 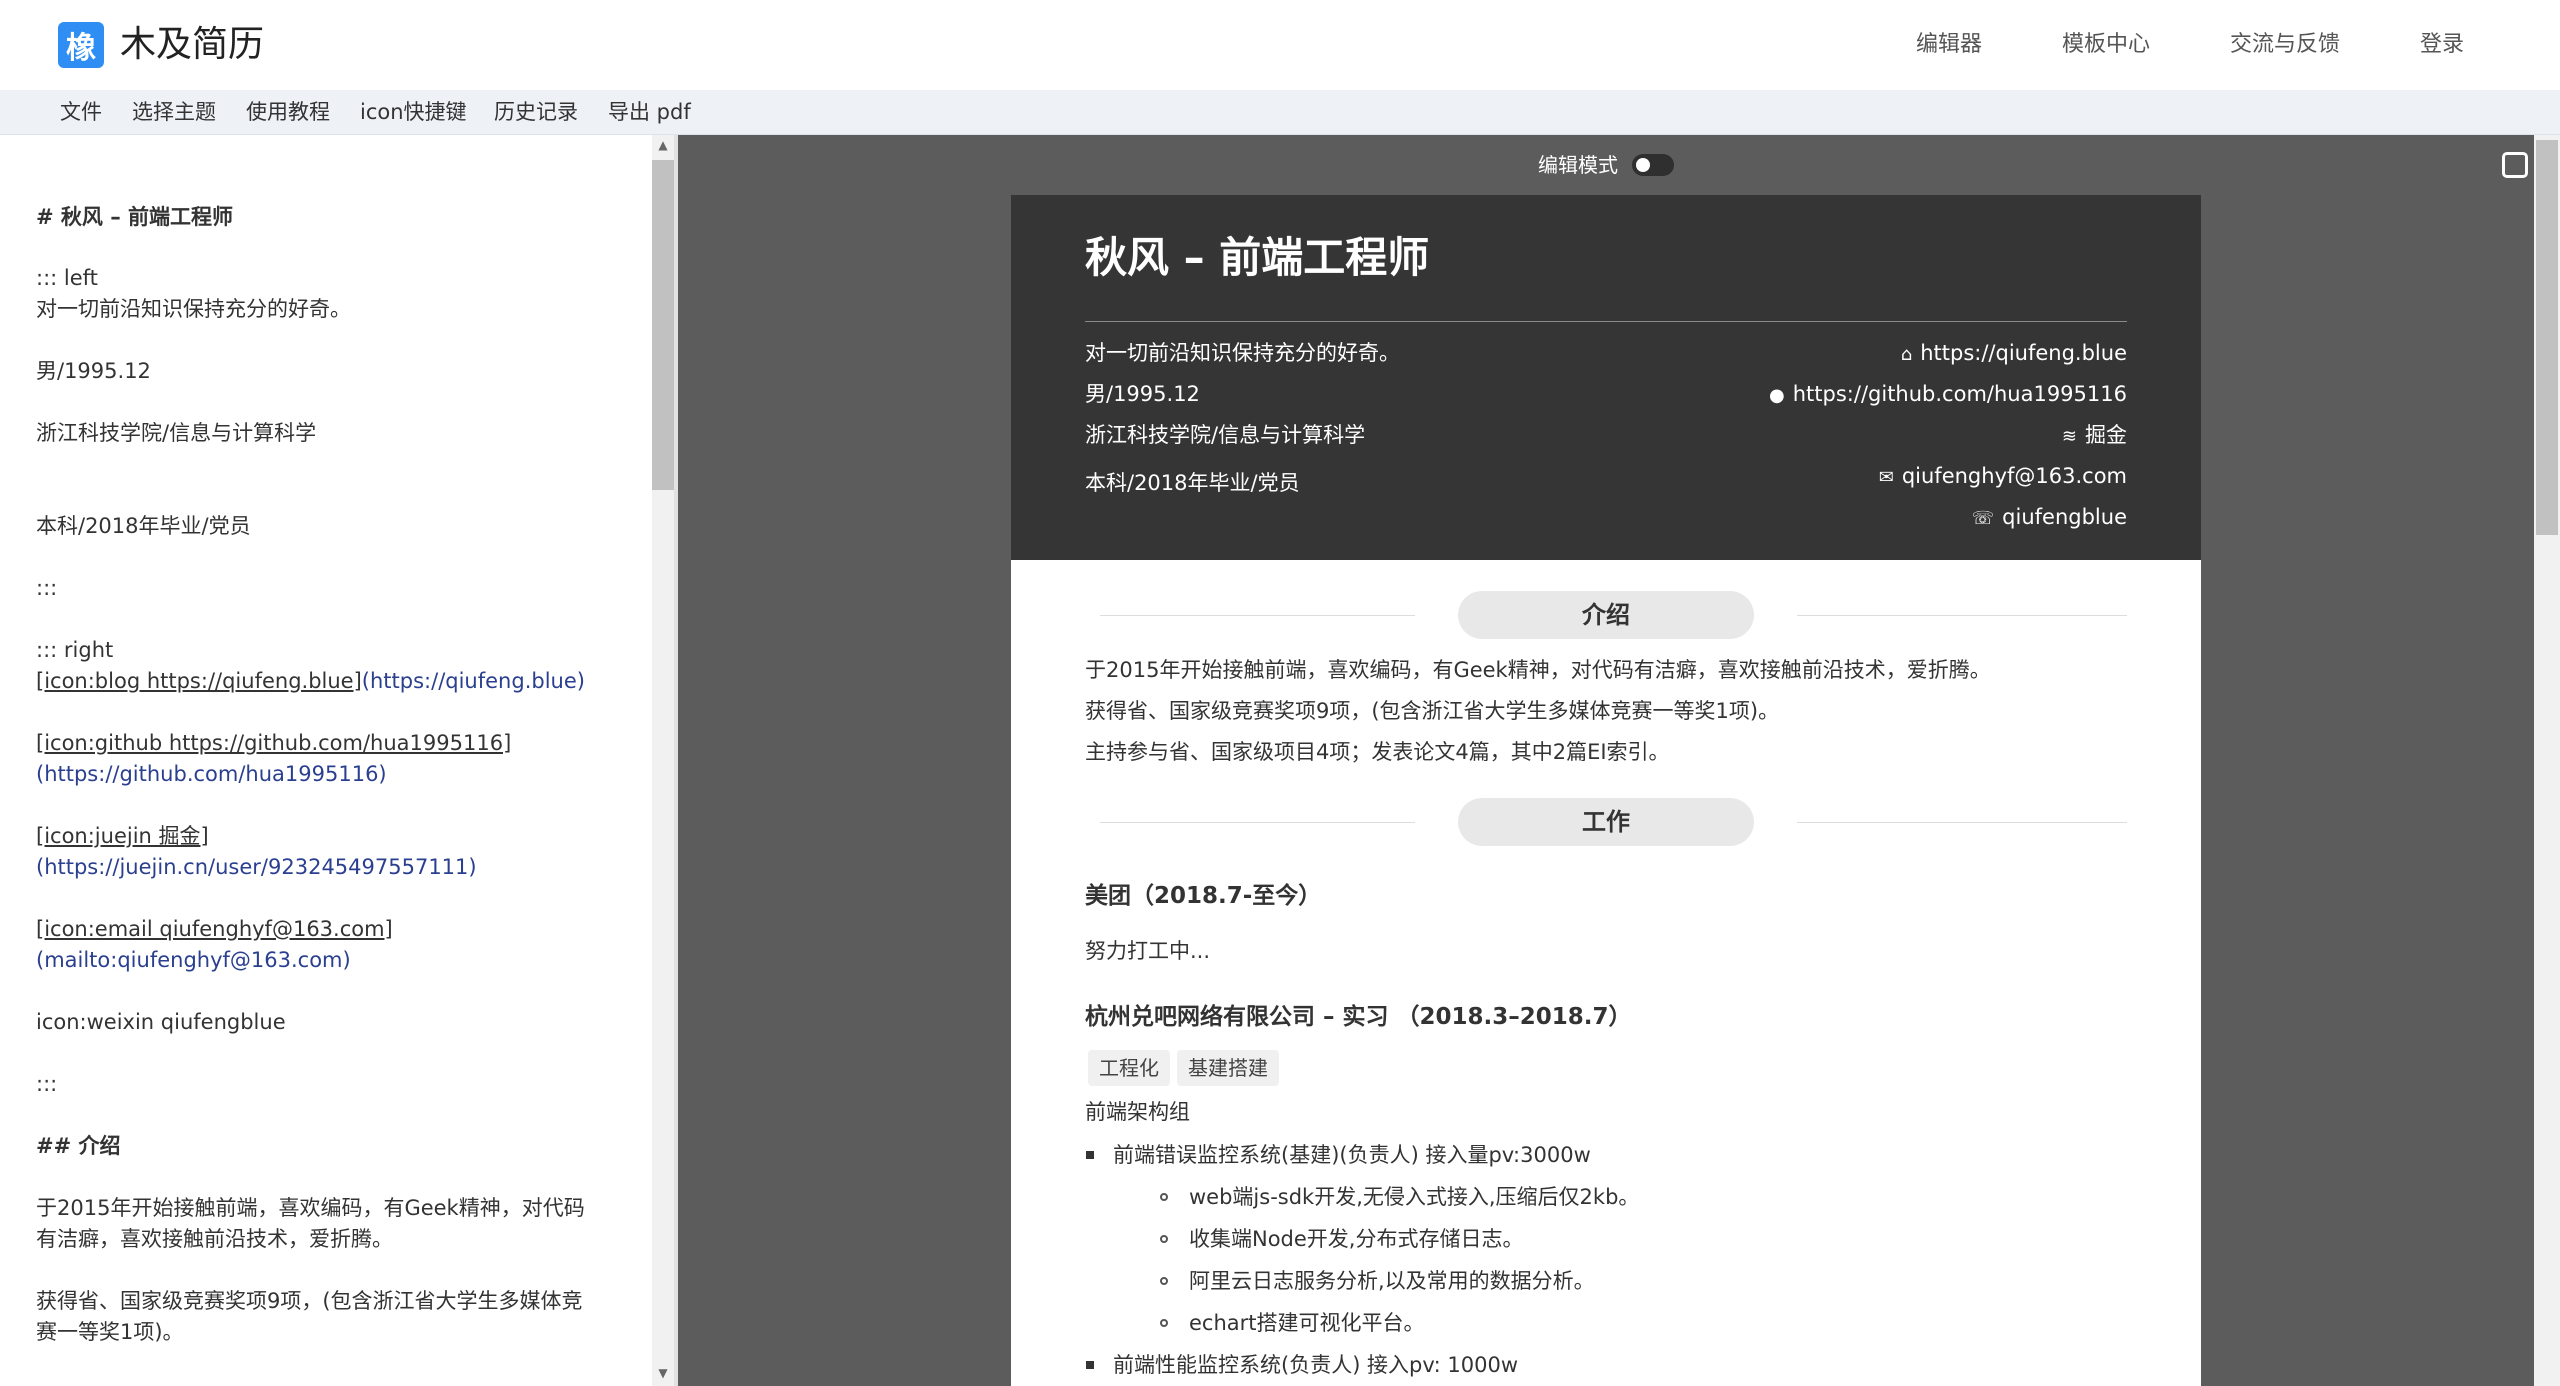 I want to click on fullscreen-icon, so click(x=2515, y=165).